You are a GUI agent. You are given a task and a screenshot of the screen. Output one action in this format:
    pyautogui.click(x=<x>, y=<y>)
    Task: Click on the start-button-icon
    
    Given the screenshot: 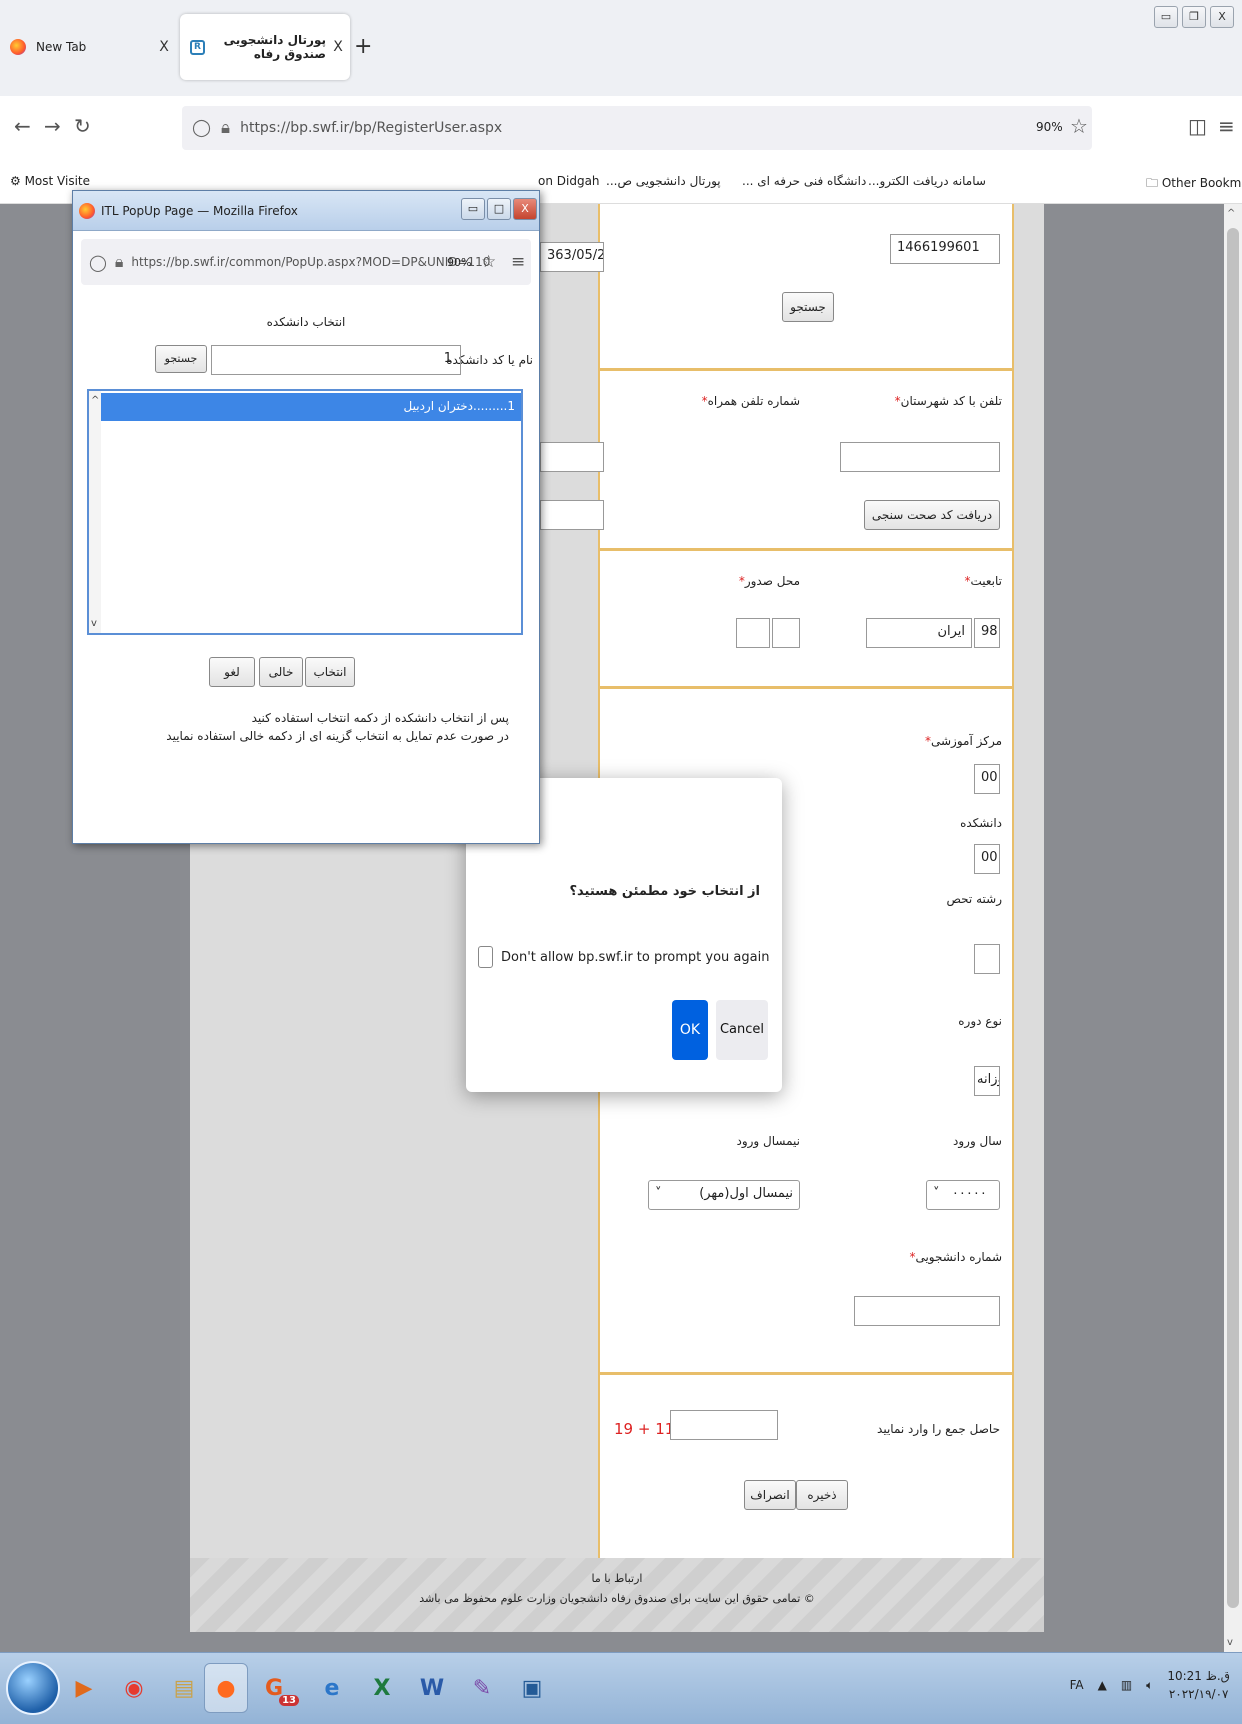 What is the action you would take?
    pyautogui.click(x=33, y=1688)
    